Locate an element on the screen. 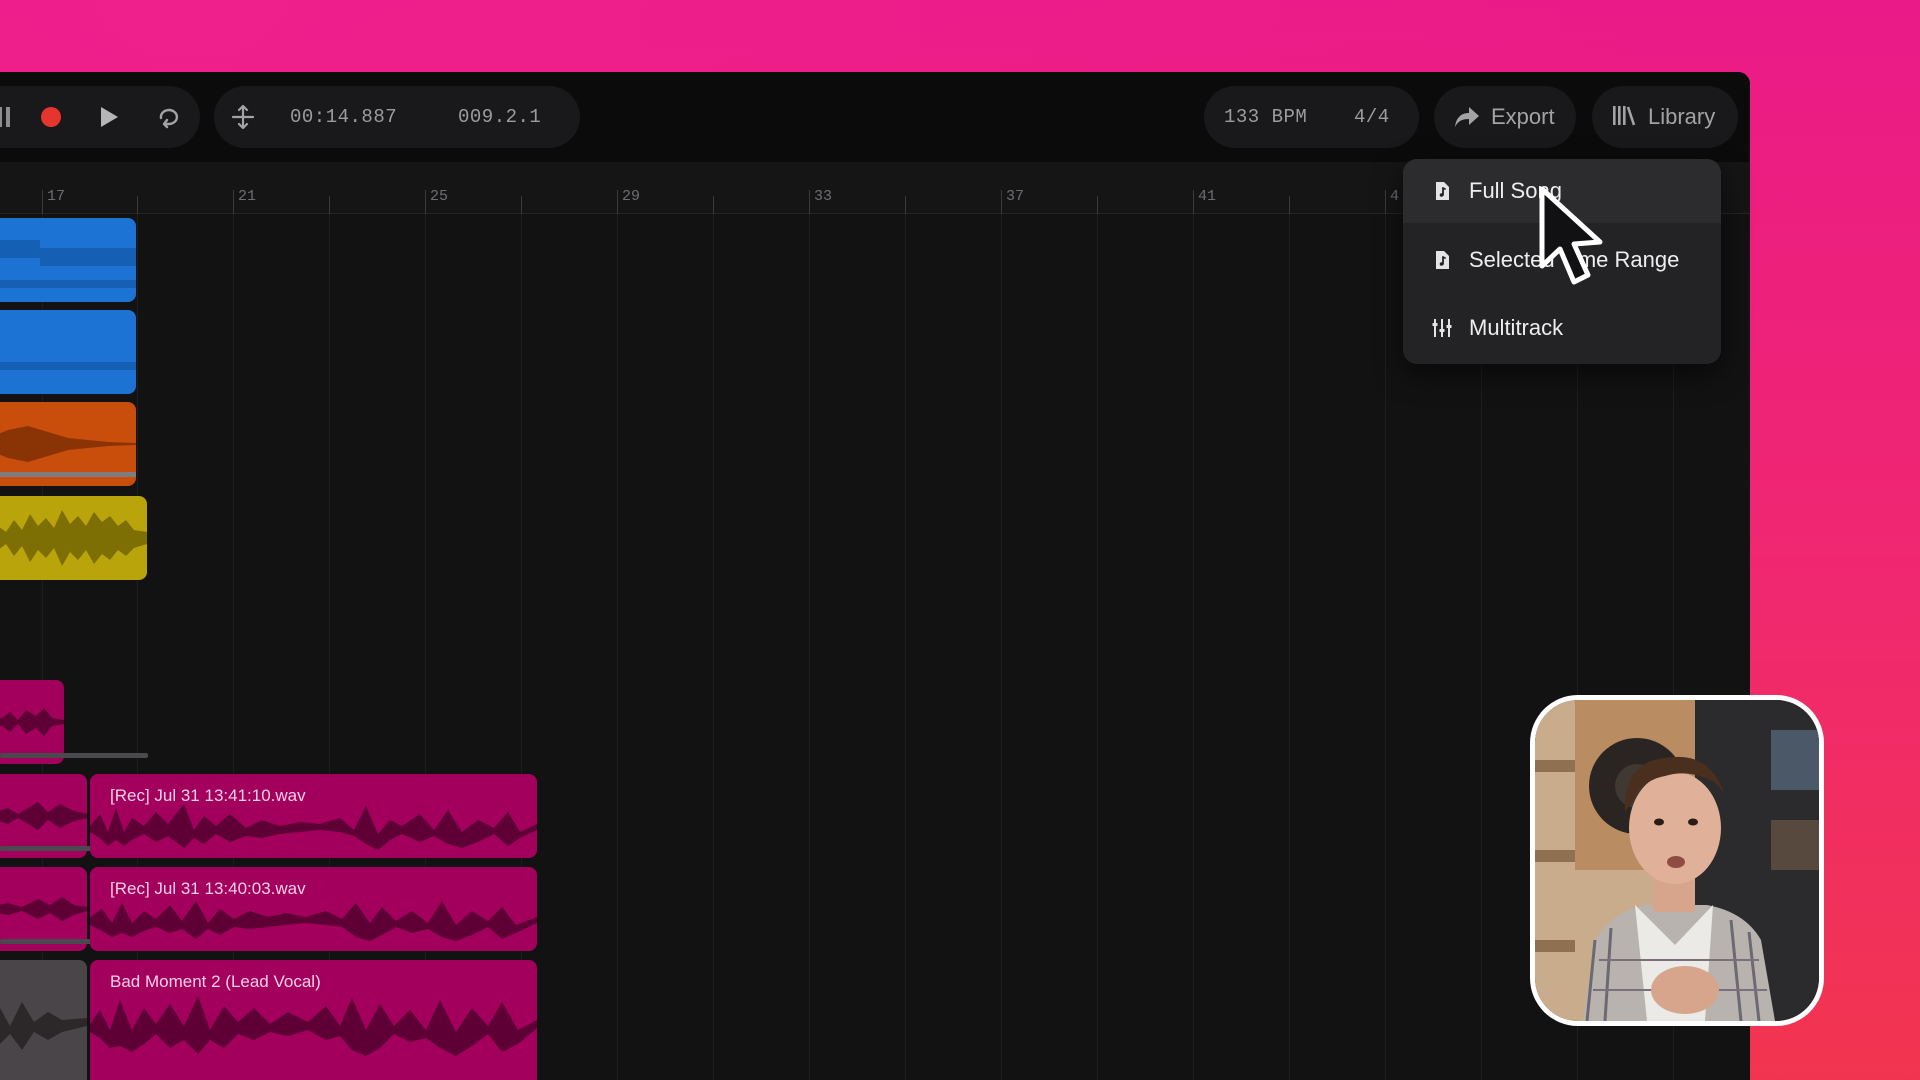 The image size is (1920, 1080). webcam-overlay is located at coordinates (1677, 860).